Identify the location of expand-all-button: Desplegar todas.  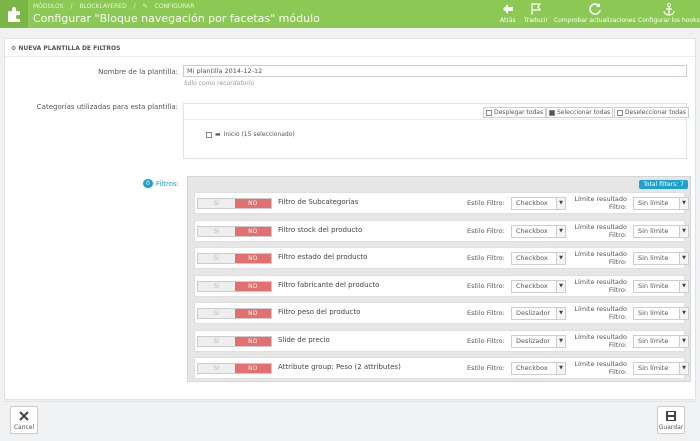
(515, 112).